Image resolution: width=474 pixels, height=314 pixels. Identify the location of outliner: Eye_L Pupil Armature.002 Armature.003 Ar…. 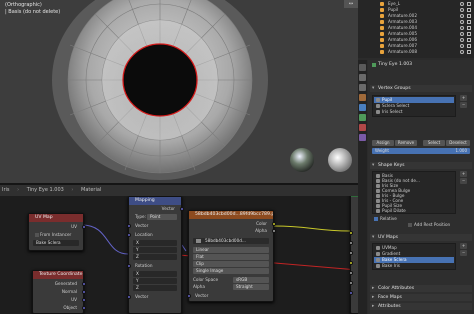
(416, 29).